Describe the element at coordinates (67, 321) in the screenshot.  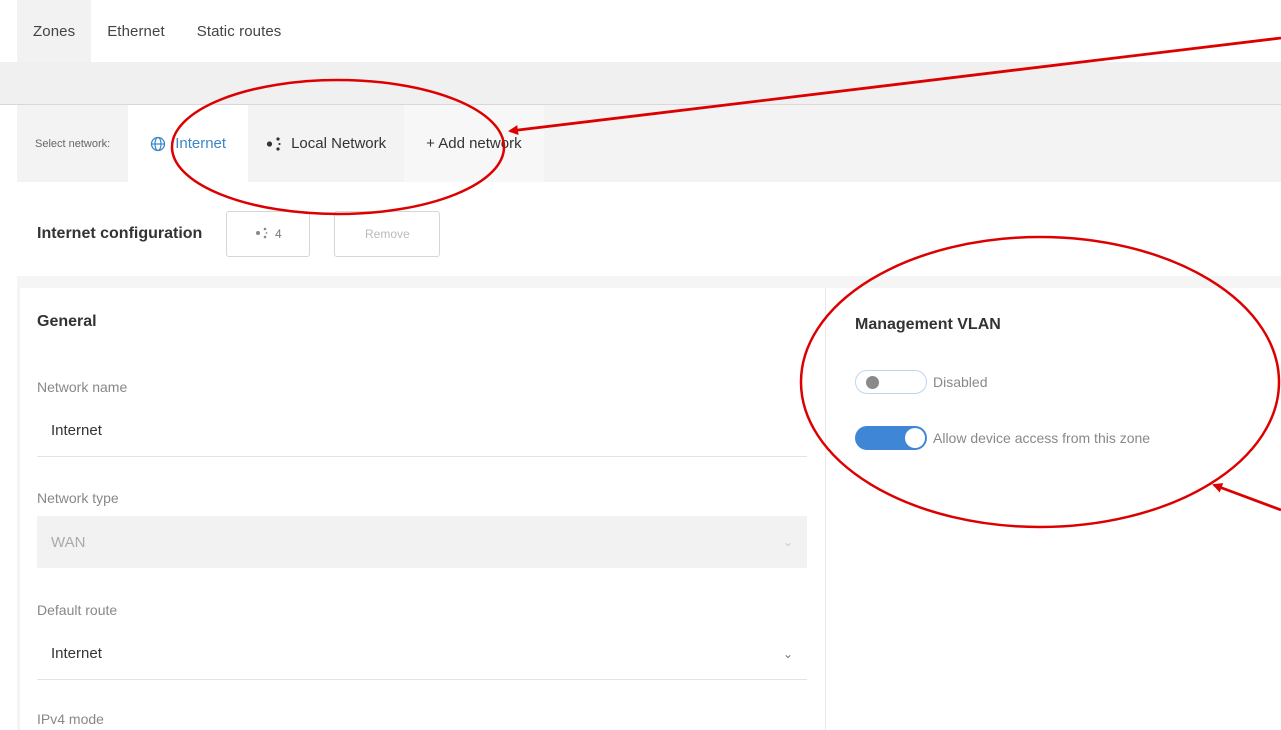
I see `general-title: General` at that location.